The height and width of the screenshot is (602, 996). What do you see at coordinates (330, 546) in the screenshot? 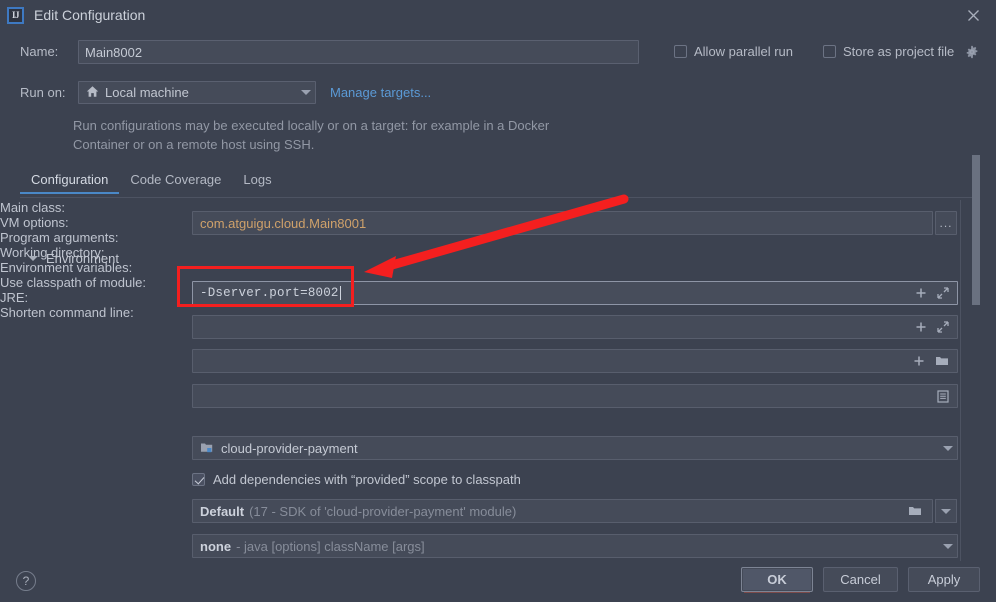
I see `shorten-command-line-detail: - java [options] className [args]` at bounding box center [330, 546].